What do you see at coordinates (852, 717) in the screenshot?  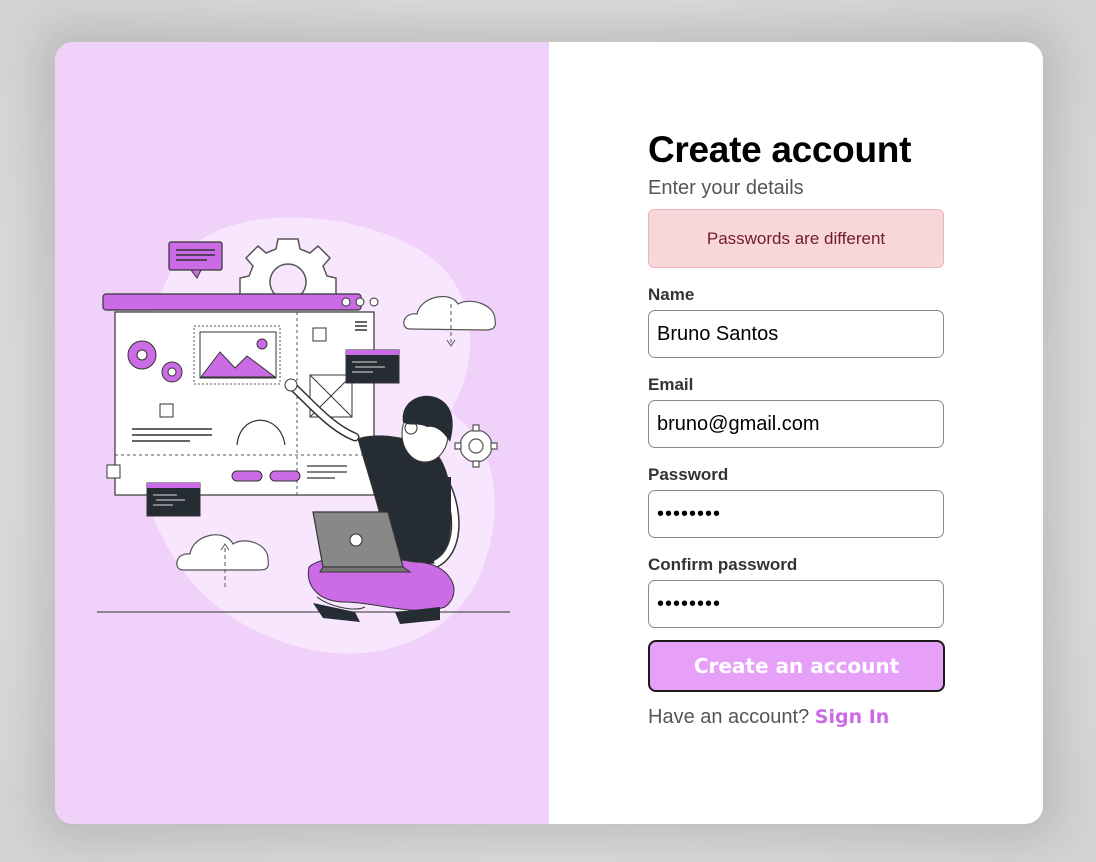 I see `signin-link: Sign In` at bounding box center [852, 717].